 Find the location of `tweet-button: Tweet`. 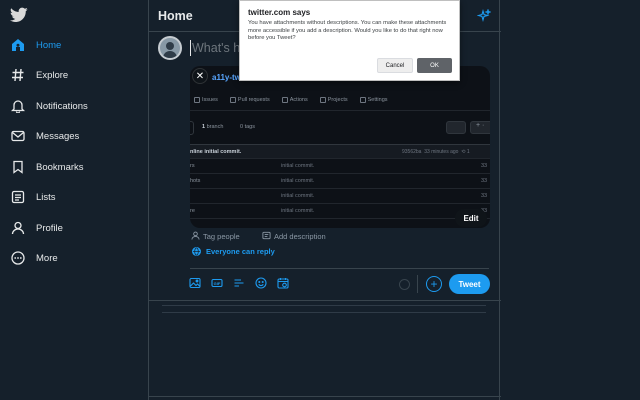

tweet-button: Tweet is located at coordinates (469, 284).